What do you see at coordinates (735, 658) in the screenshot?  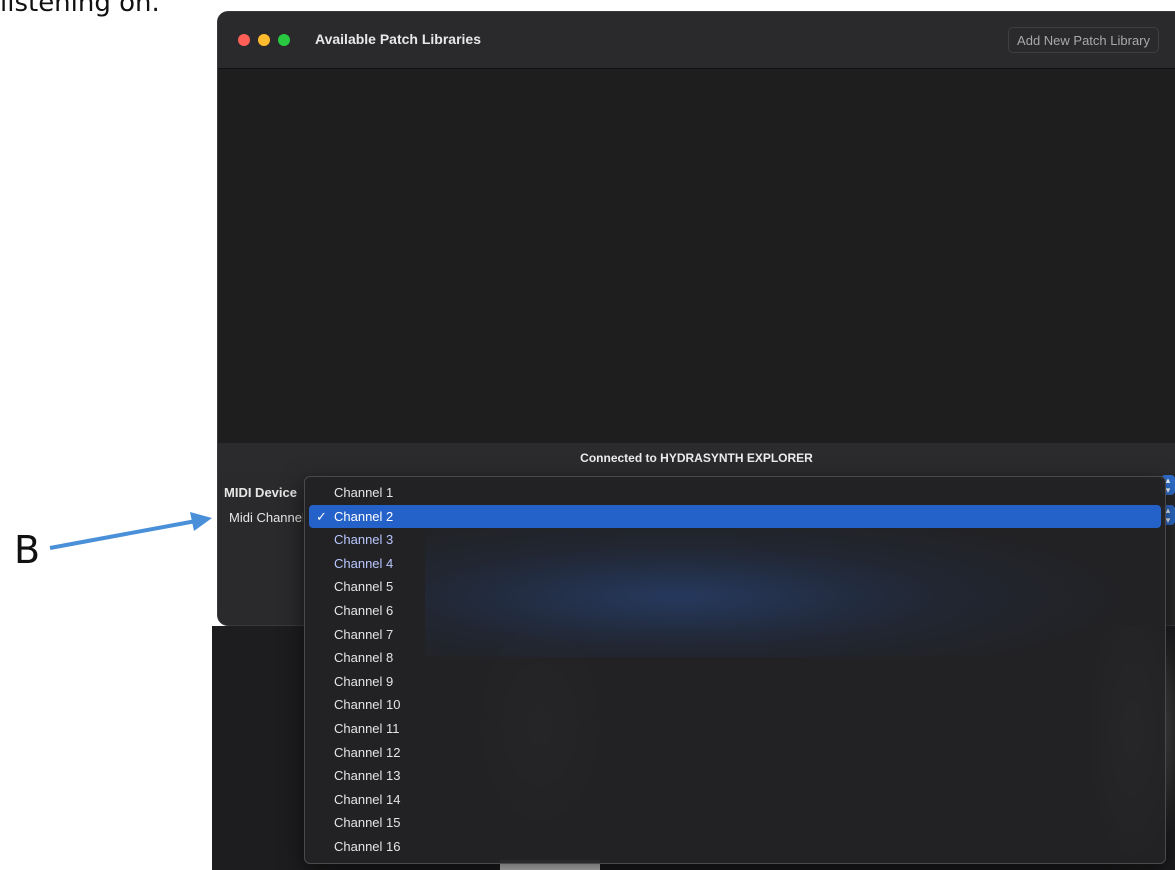 I see `dropdown-item: Channel 8` at bounding box center [735, 658].